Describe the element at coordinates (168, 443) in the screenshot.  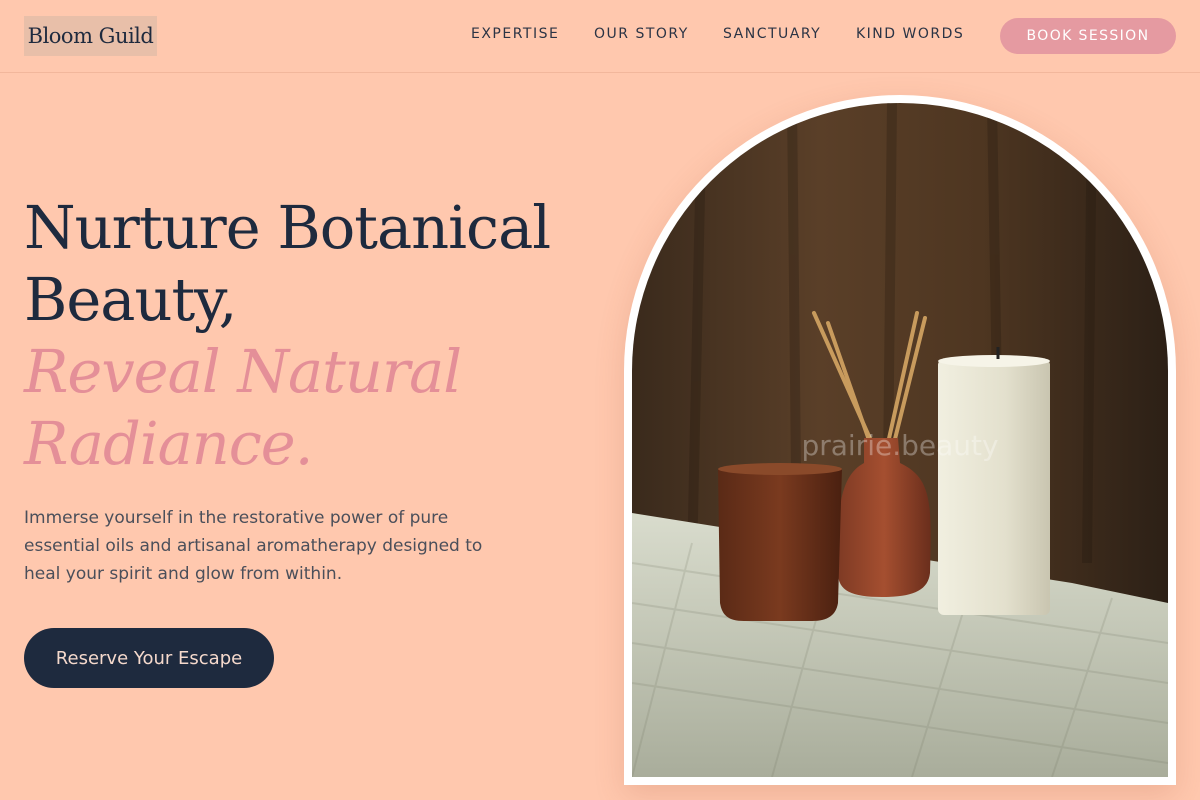
I see `headline-accent-line: Radiance.` at that location.